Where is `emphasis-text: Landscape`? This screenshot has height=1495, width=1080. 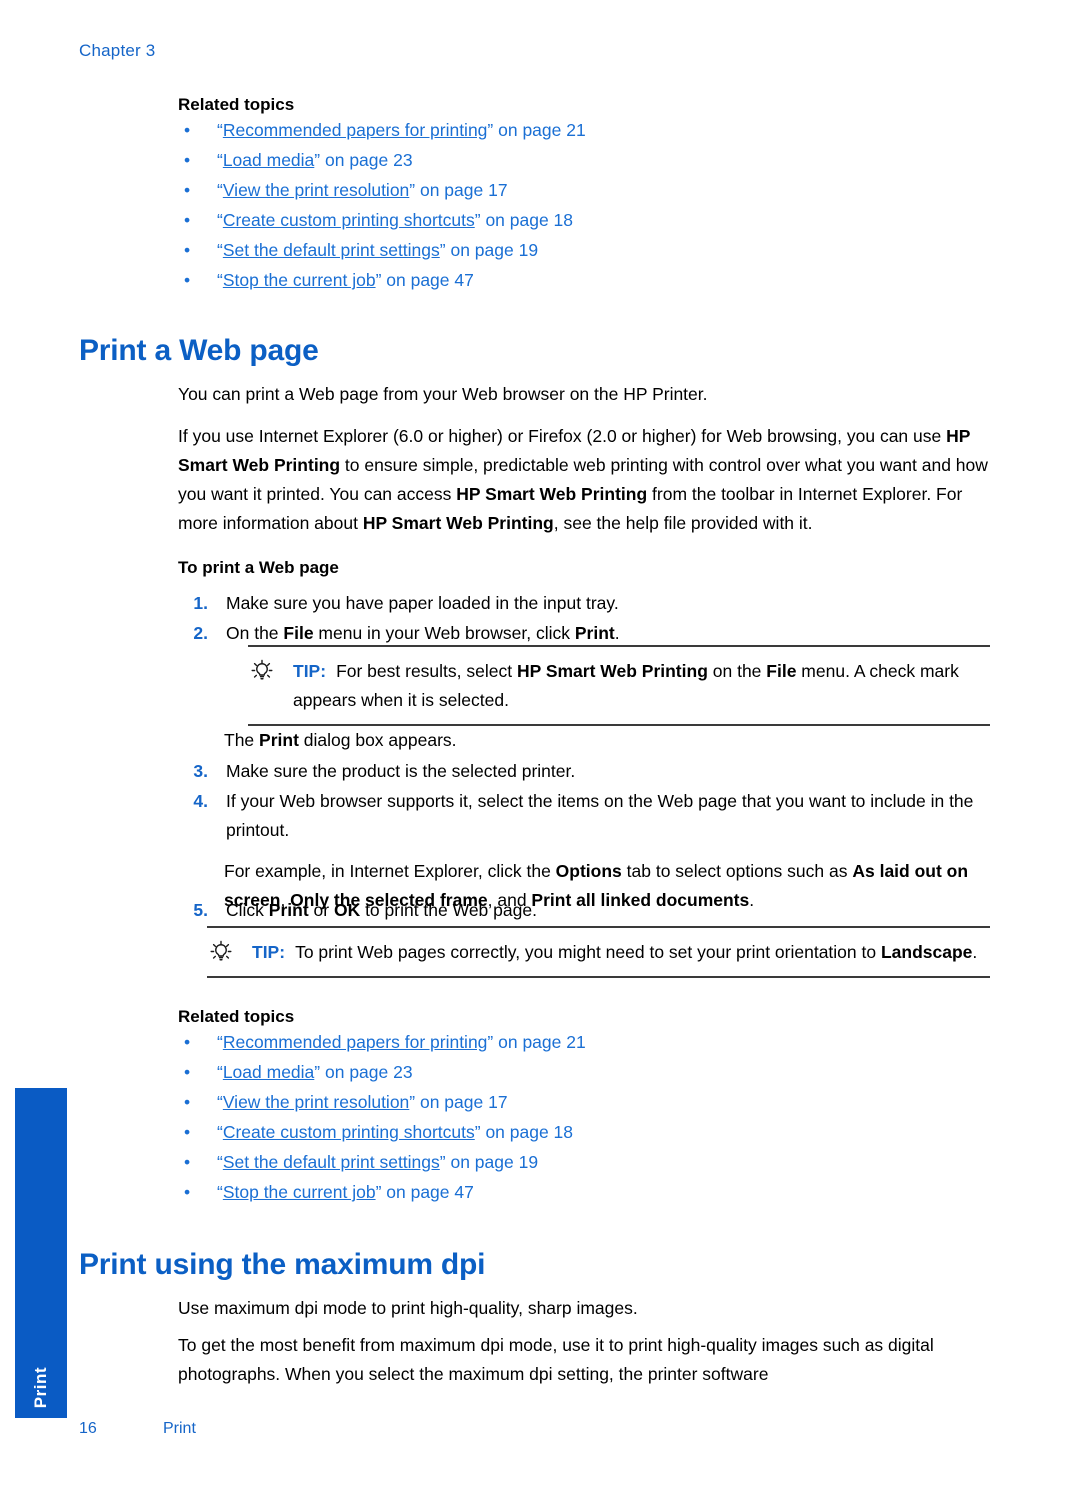 emphasis-text: Landscape is located at coordinates (926, 952).